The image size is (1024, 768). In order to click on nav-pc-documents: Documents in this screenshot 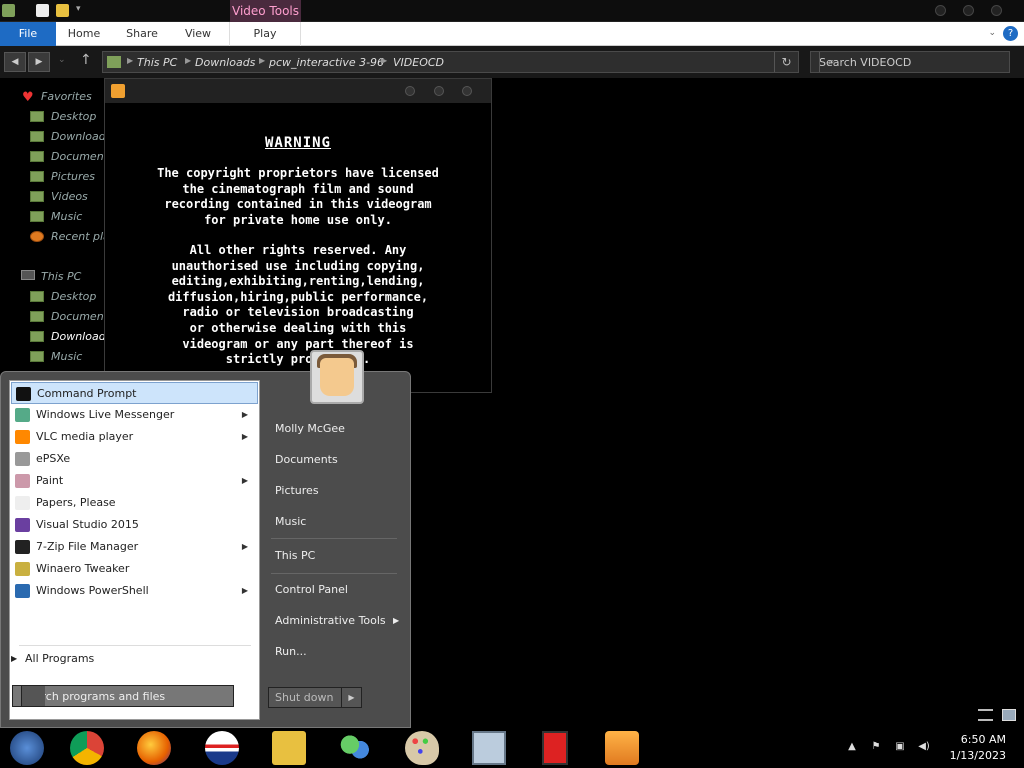, I will do `click(67, 317)`.